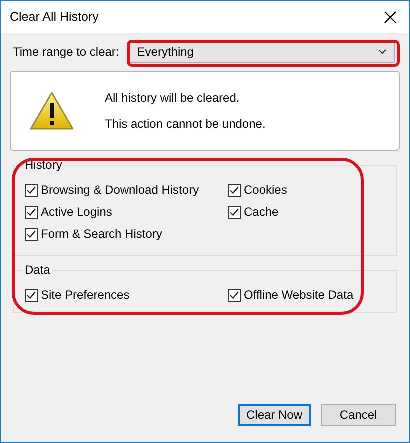 This screenshot has width=410, height=443. I want to click on checkbox-option: Offline Website Data, so click(312, 295).